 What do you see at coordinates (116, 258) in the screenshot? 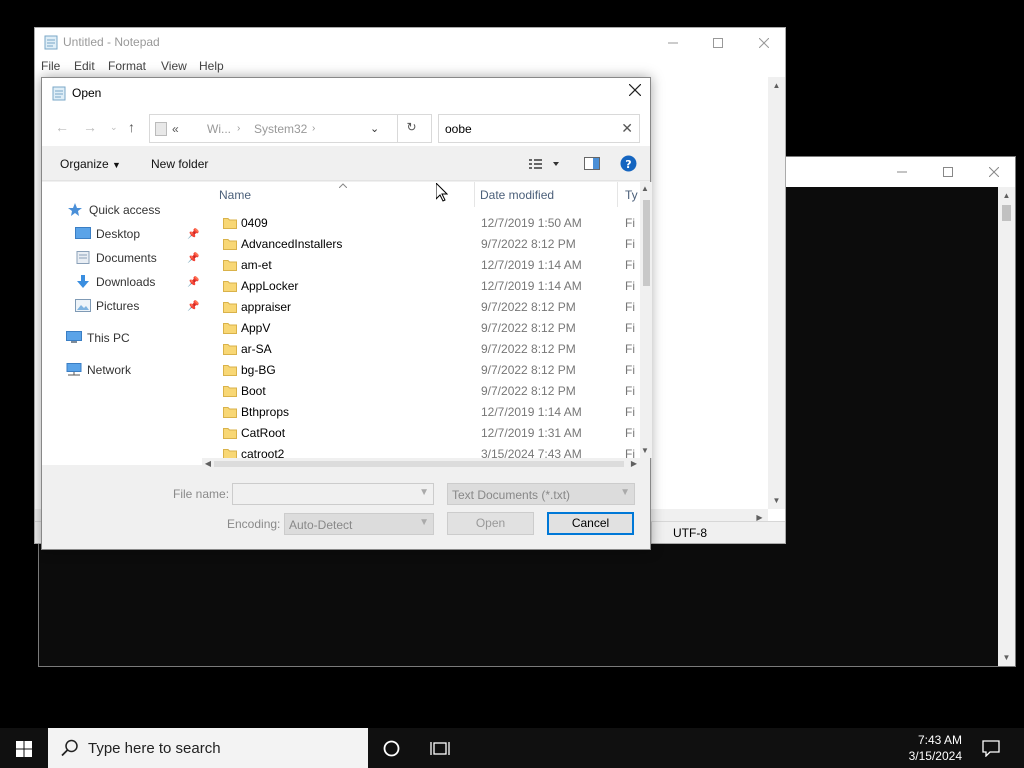
I see `nav-documents: Documents` at bounding box center [116, 258].